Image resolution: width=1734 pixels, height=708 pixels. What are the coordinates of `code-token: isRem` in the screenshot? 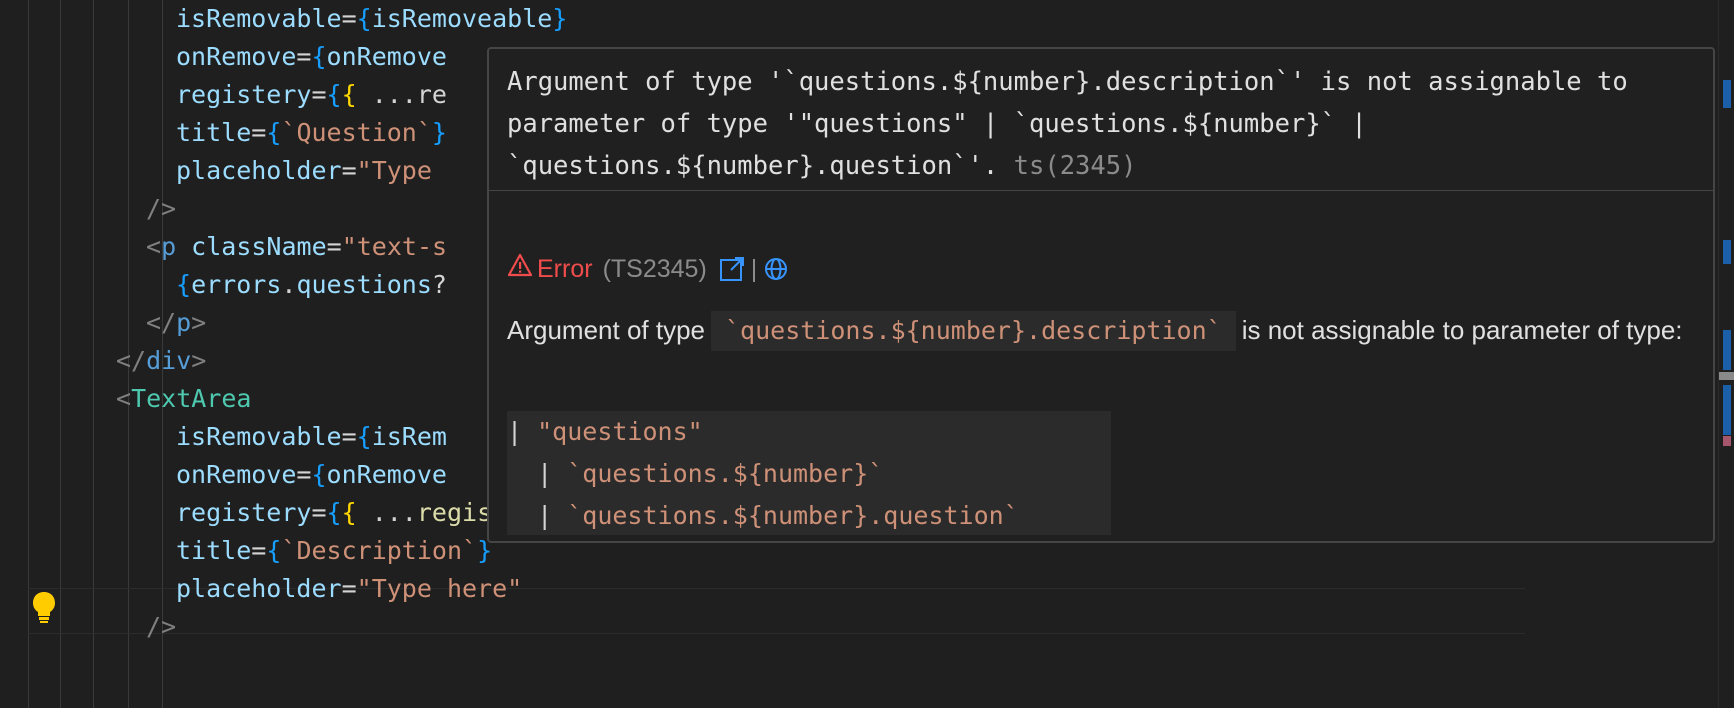 It's located at (409, 436).